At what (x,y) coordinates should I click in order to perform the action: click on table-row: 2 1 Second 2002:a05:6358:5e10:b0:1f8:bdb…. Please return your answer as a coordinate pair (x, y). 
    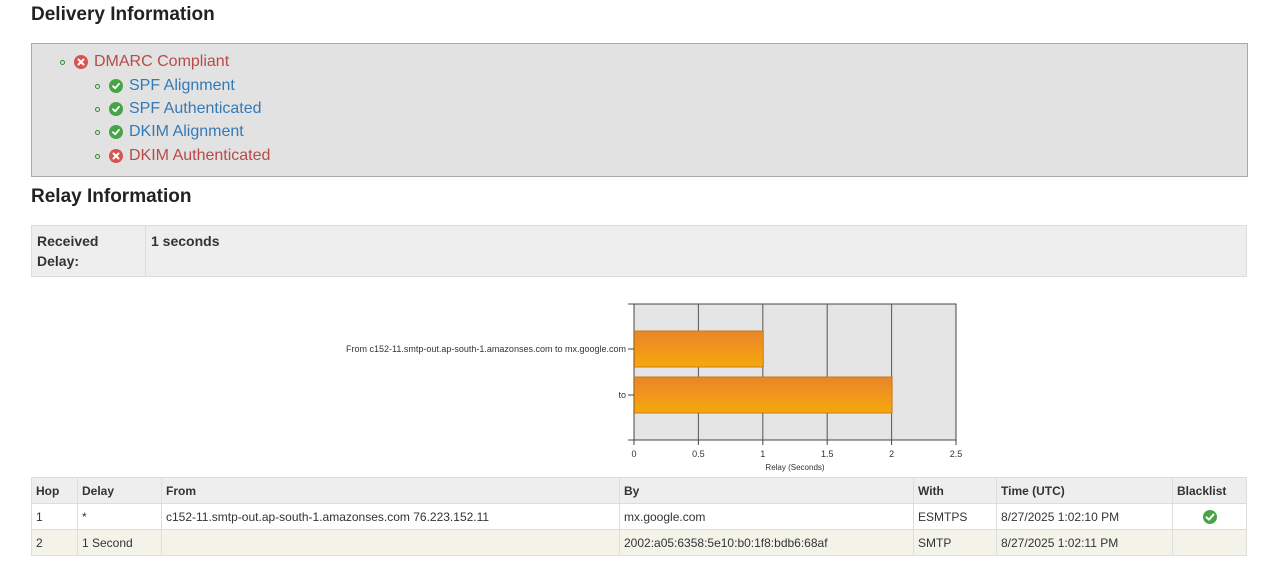
    Looking at the image, I should click on (639, 542).